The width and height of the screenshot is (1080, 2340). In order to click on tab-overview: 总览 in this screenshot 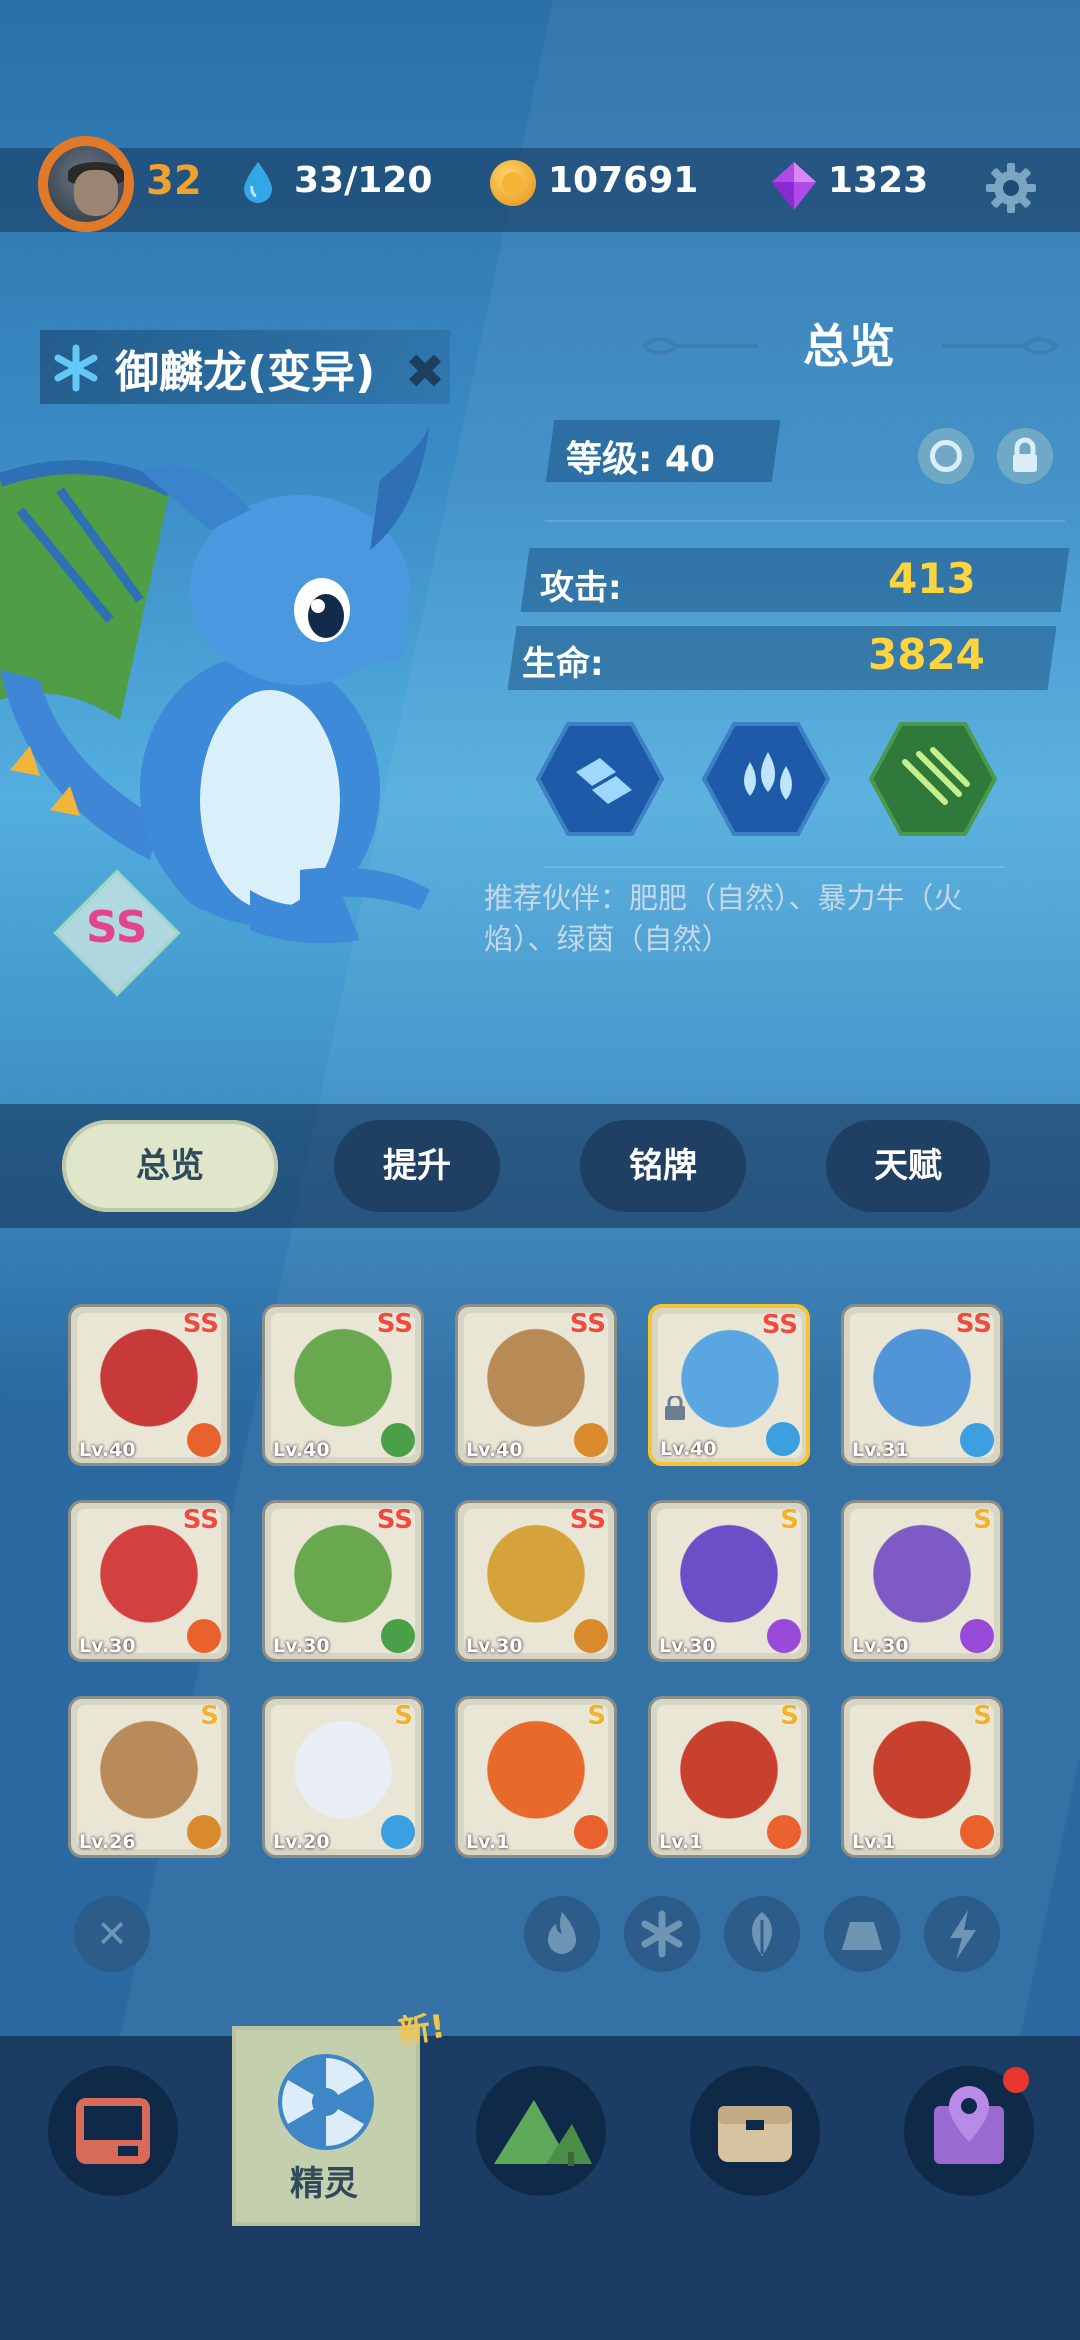, I will do `click(170, 1166)`.